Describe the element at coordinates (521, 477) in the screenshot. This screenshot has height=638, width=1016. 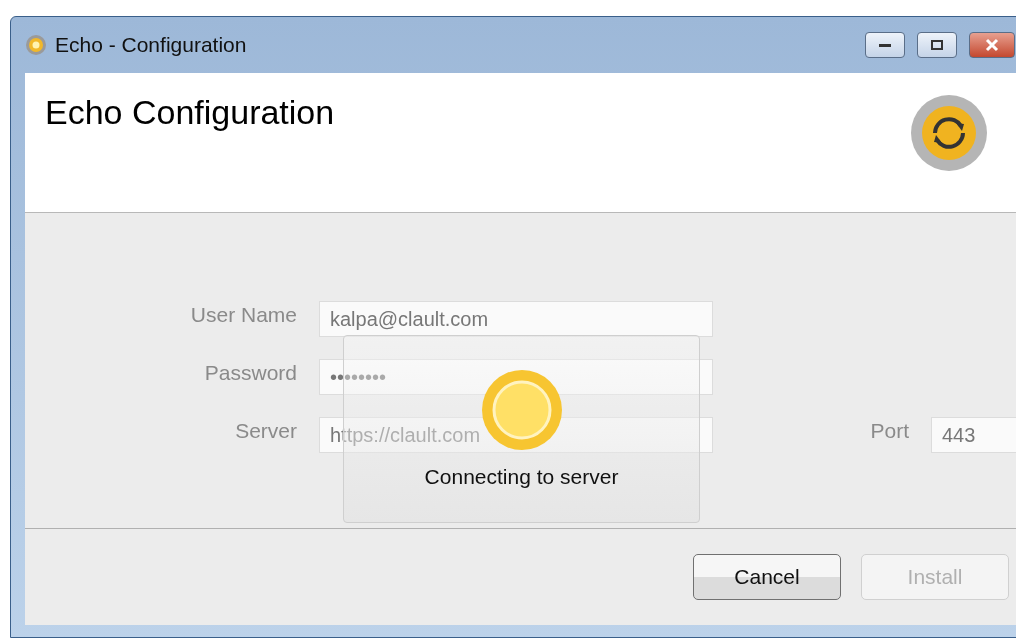
I see `progress-message: Connecting to server` at that location.